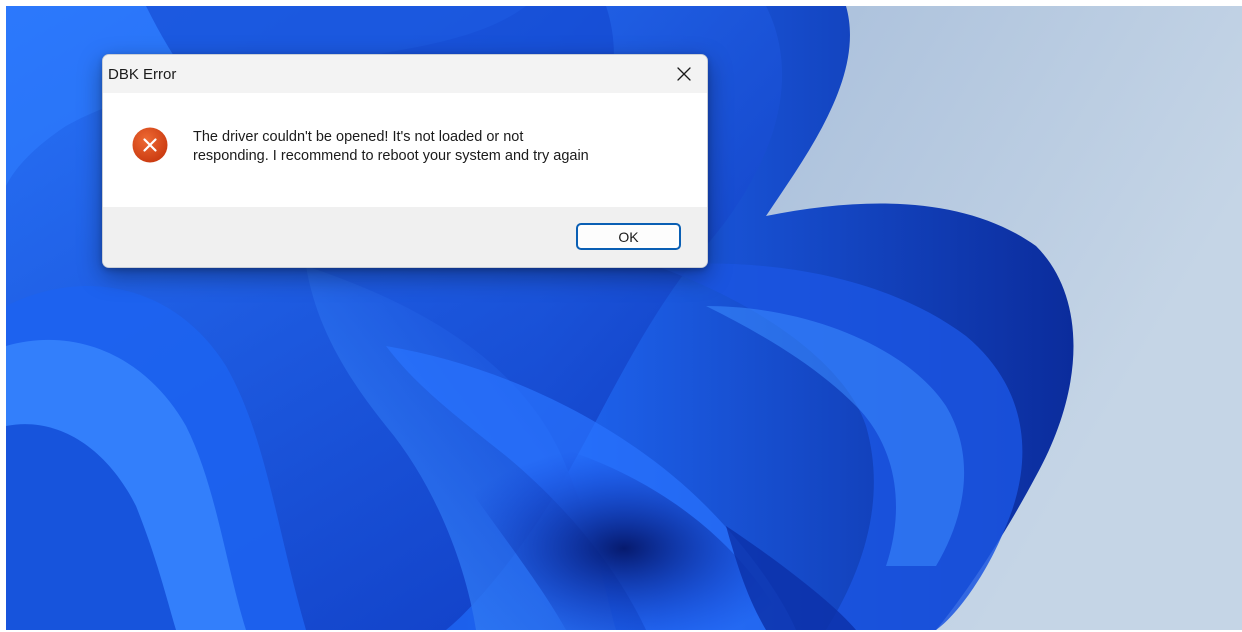  What do you see at coordinates (405, 74) in the screenshot?
I see `dialog-titlebar: DBK Error` at bounding box center [405, 74].